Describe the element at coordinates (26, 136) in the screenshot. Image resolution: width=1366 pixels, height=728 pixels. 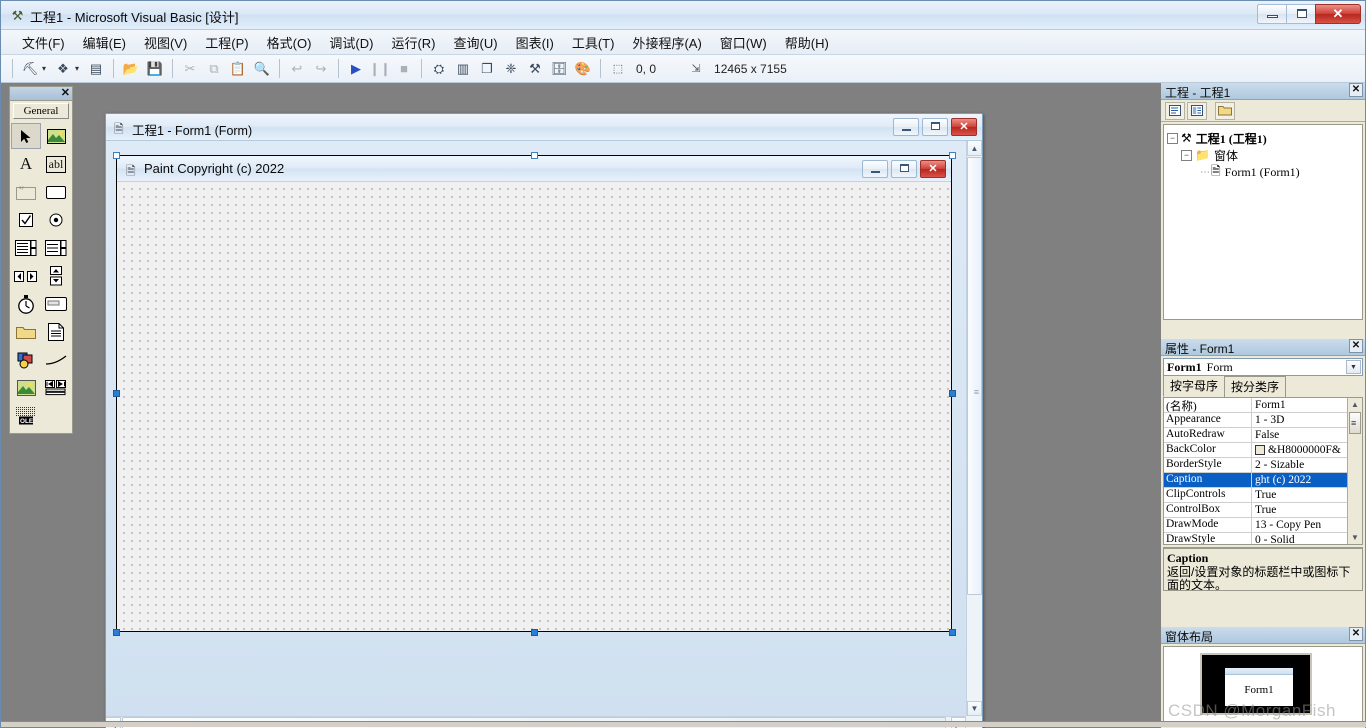
I see `tool-pointer` at that location.